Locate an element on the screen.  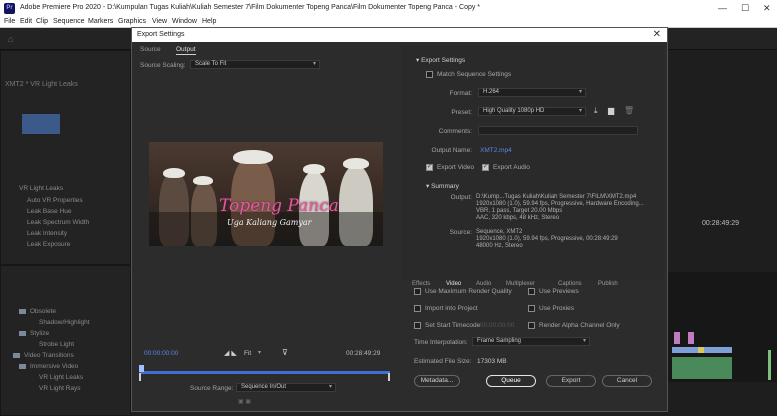
effect-leak-spectrum: Leak Spectrum Width is located at coordinates (58, 222).